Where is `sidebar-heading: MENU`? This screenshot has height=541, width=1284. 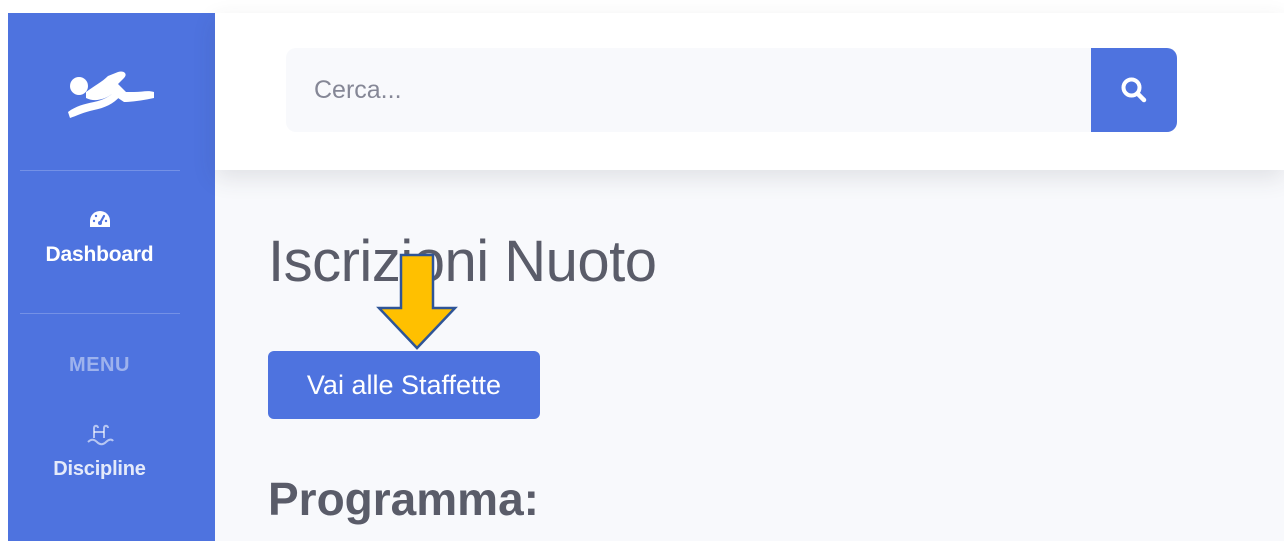
sidebar-heading: MENU is located at coordinates (99, 365).